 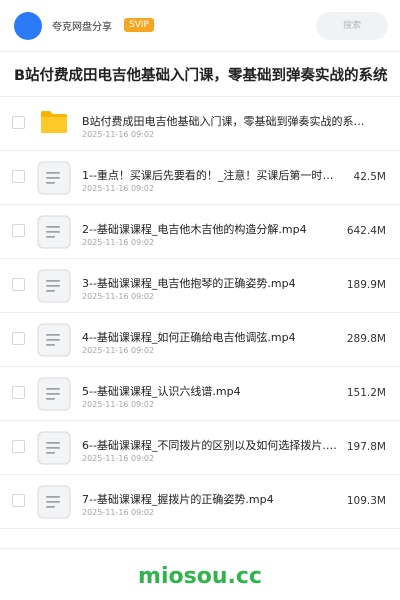 I want to click on file-size: 189.9M, so click(x=366, y=285).